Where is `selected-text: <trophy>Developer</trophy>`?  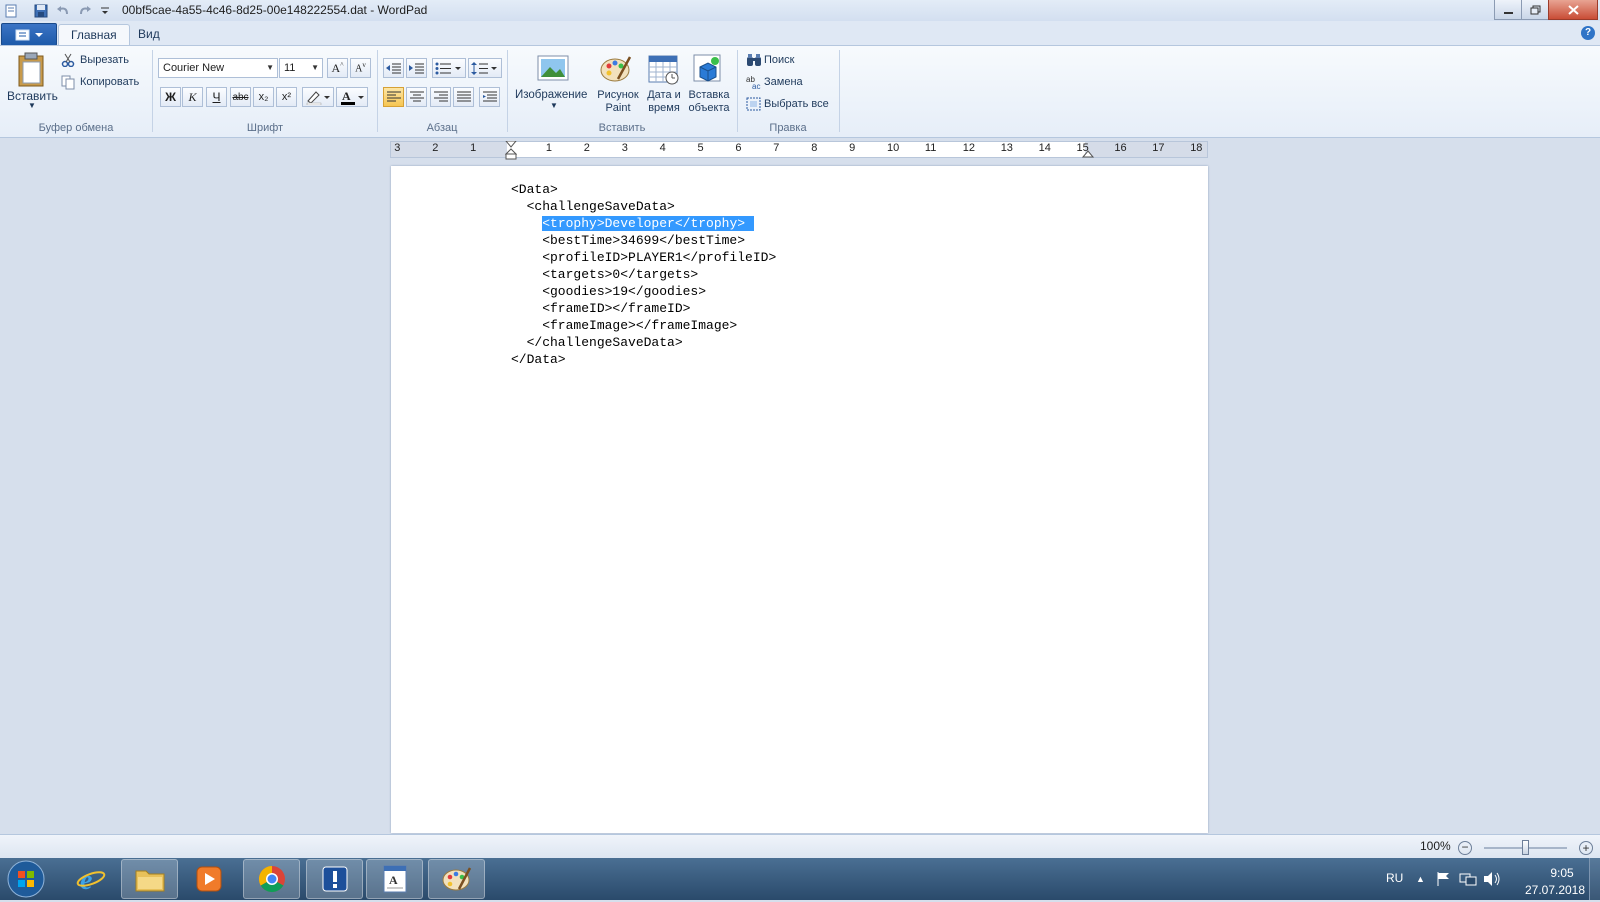
selected-text: <trophy>Developer</trophy> is located at coordinates (648, 223).